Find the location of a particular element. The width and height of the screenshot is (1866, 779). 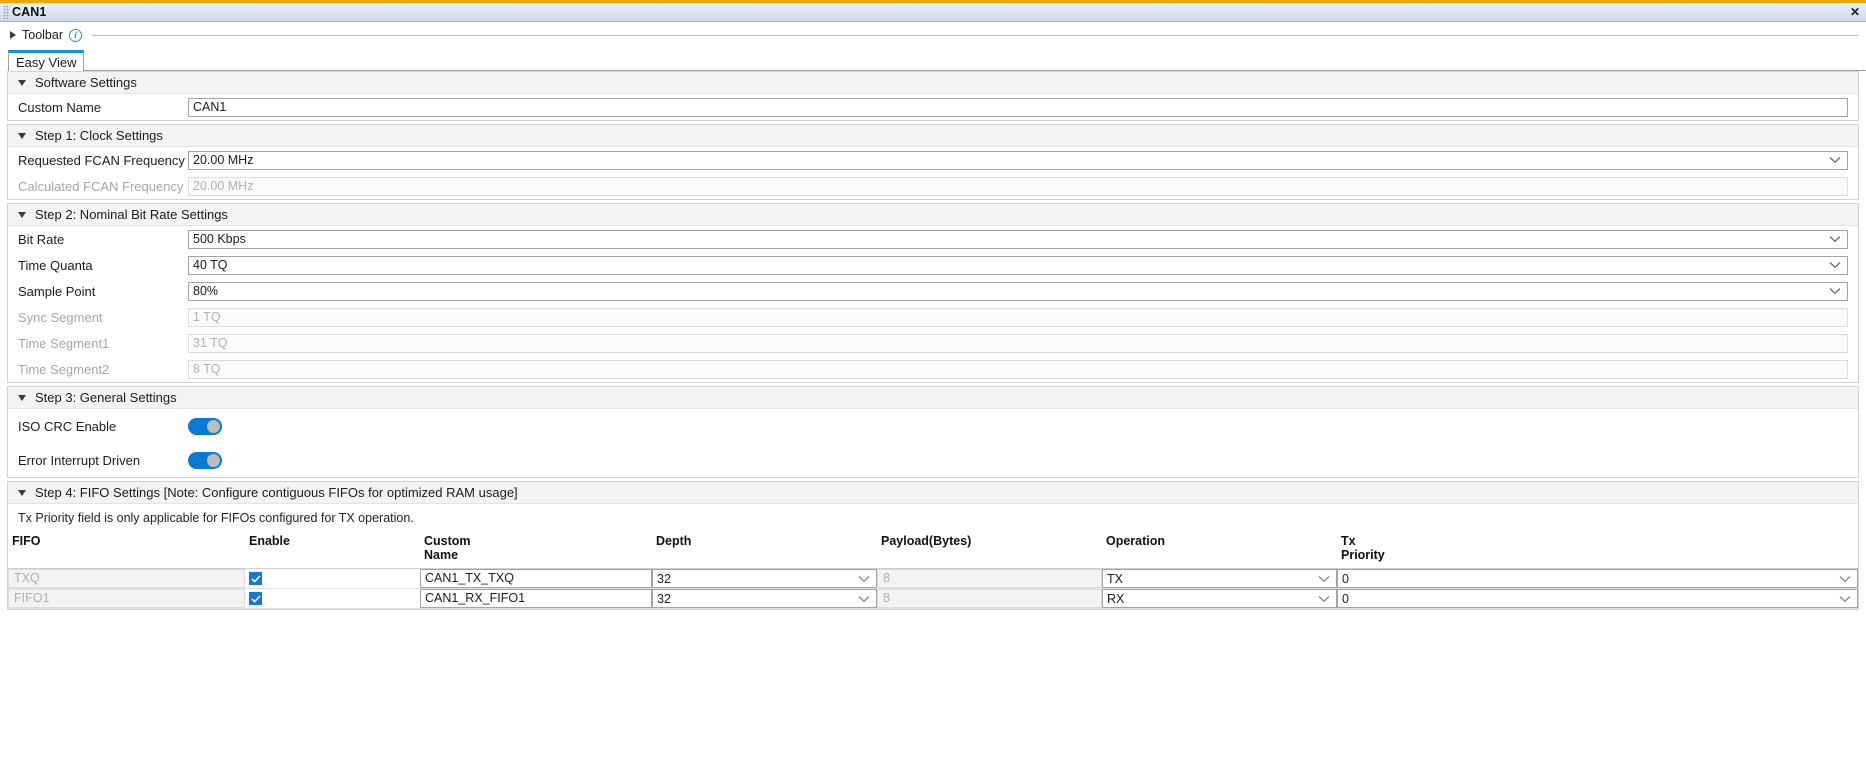

row-time-segment1: Time Segment1 31 TQ is located at coordinates (933, 343).